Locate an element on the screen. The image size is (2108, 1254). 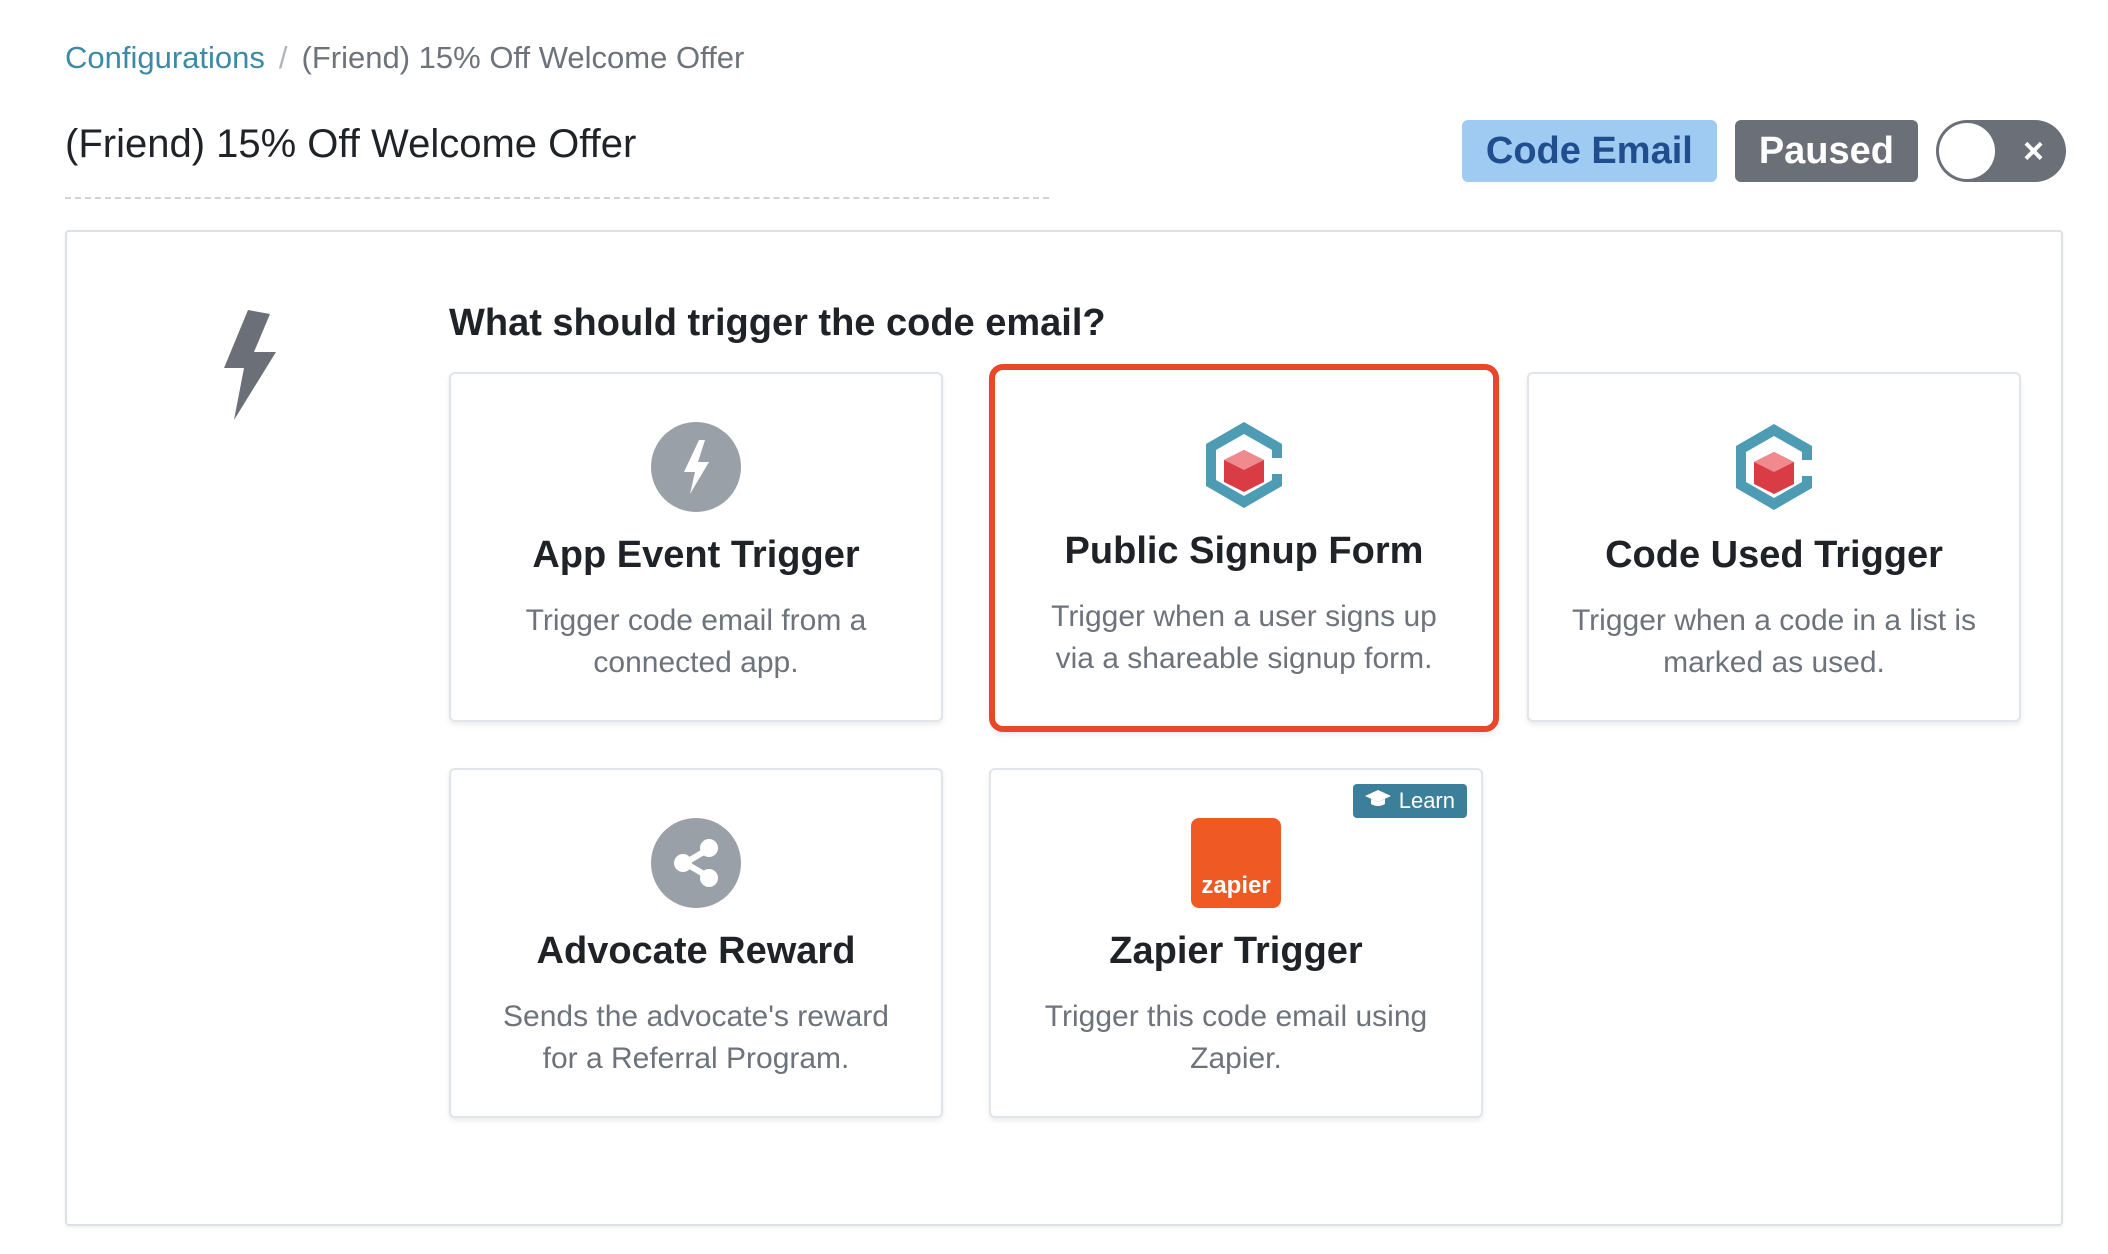
card-title: Public Signup Form is located at coordinates (1244, 551).